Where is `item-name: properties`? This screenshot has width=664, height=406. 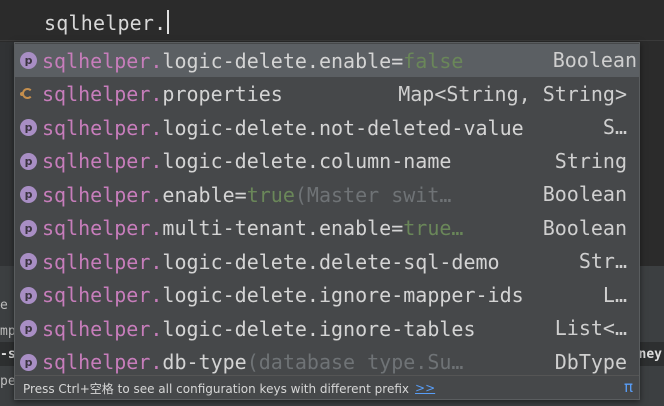
item-name: properties is located at coordinates (222, 94).